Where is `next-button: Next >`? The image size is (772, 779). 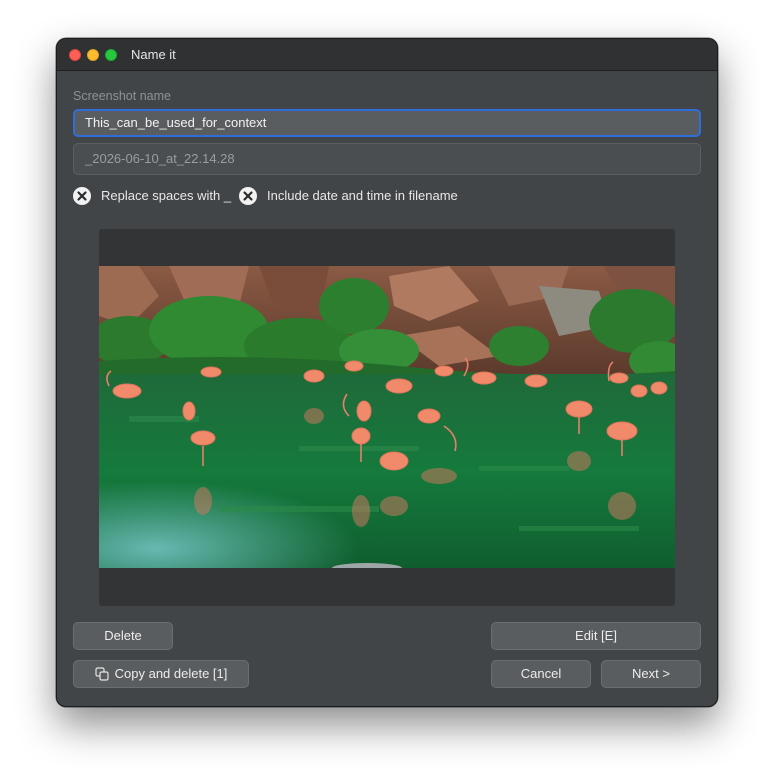 next-button: Next > is located at coordinates (651, 674).